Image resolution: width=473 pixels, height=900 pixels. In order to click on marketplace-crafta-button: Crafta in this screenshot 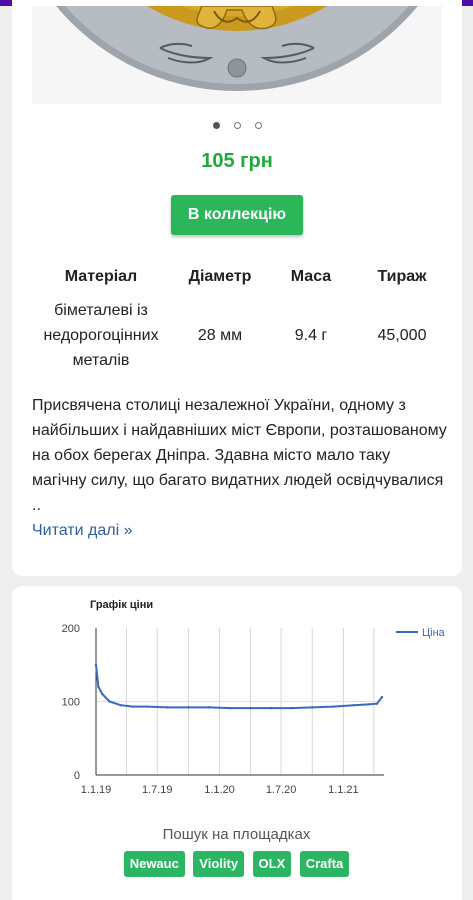, I will do `click(324, 864)`.